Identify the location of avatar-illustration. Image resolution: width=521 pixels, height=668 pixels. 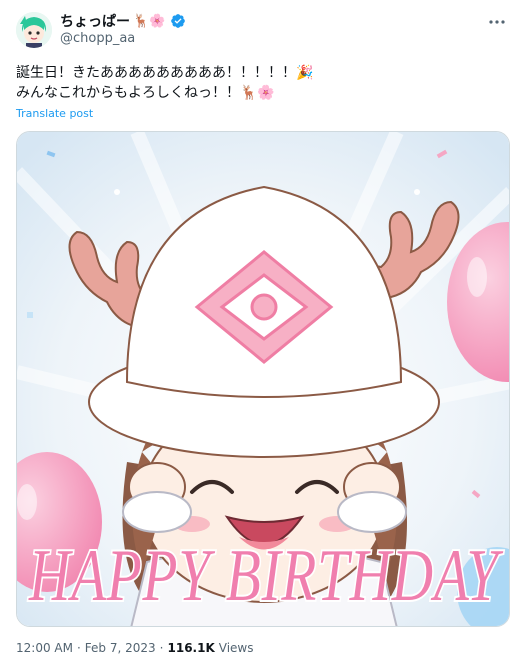
(34, 30).